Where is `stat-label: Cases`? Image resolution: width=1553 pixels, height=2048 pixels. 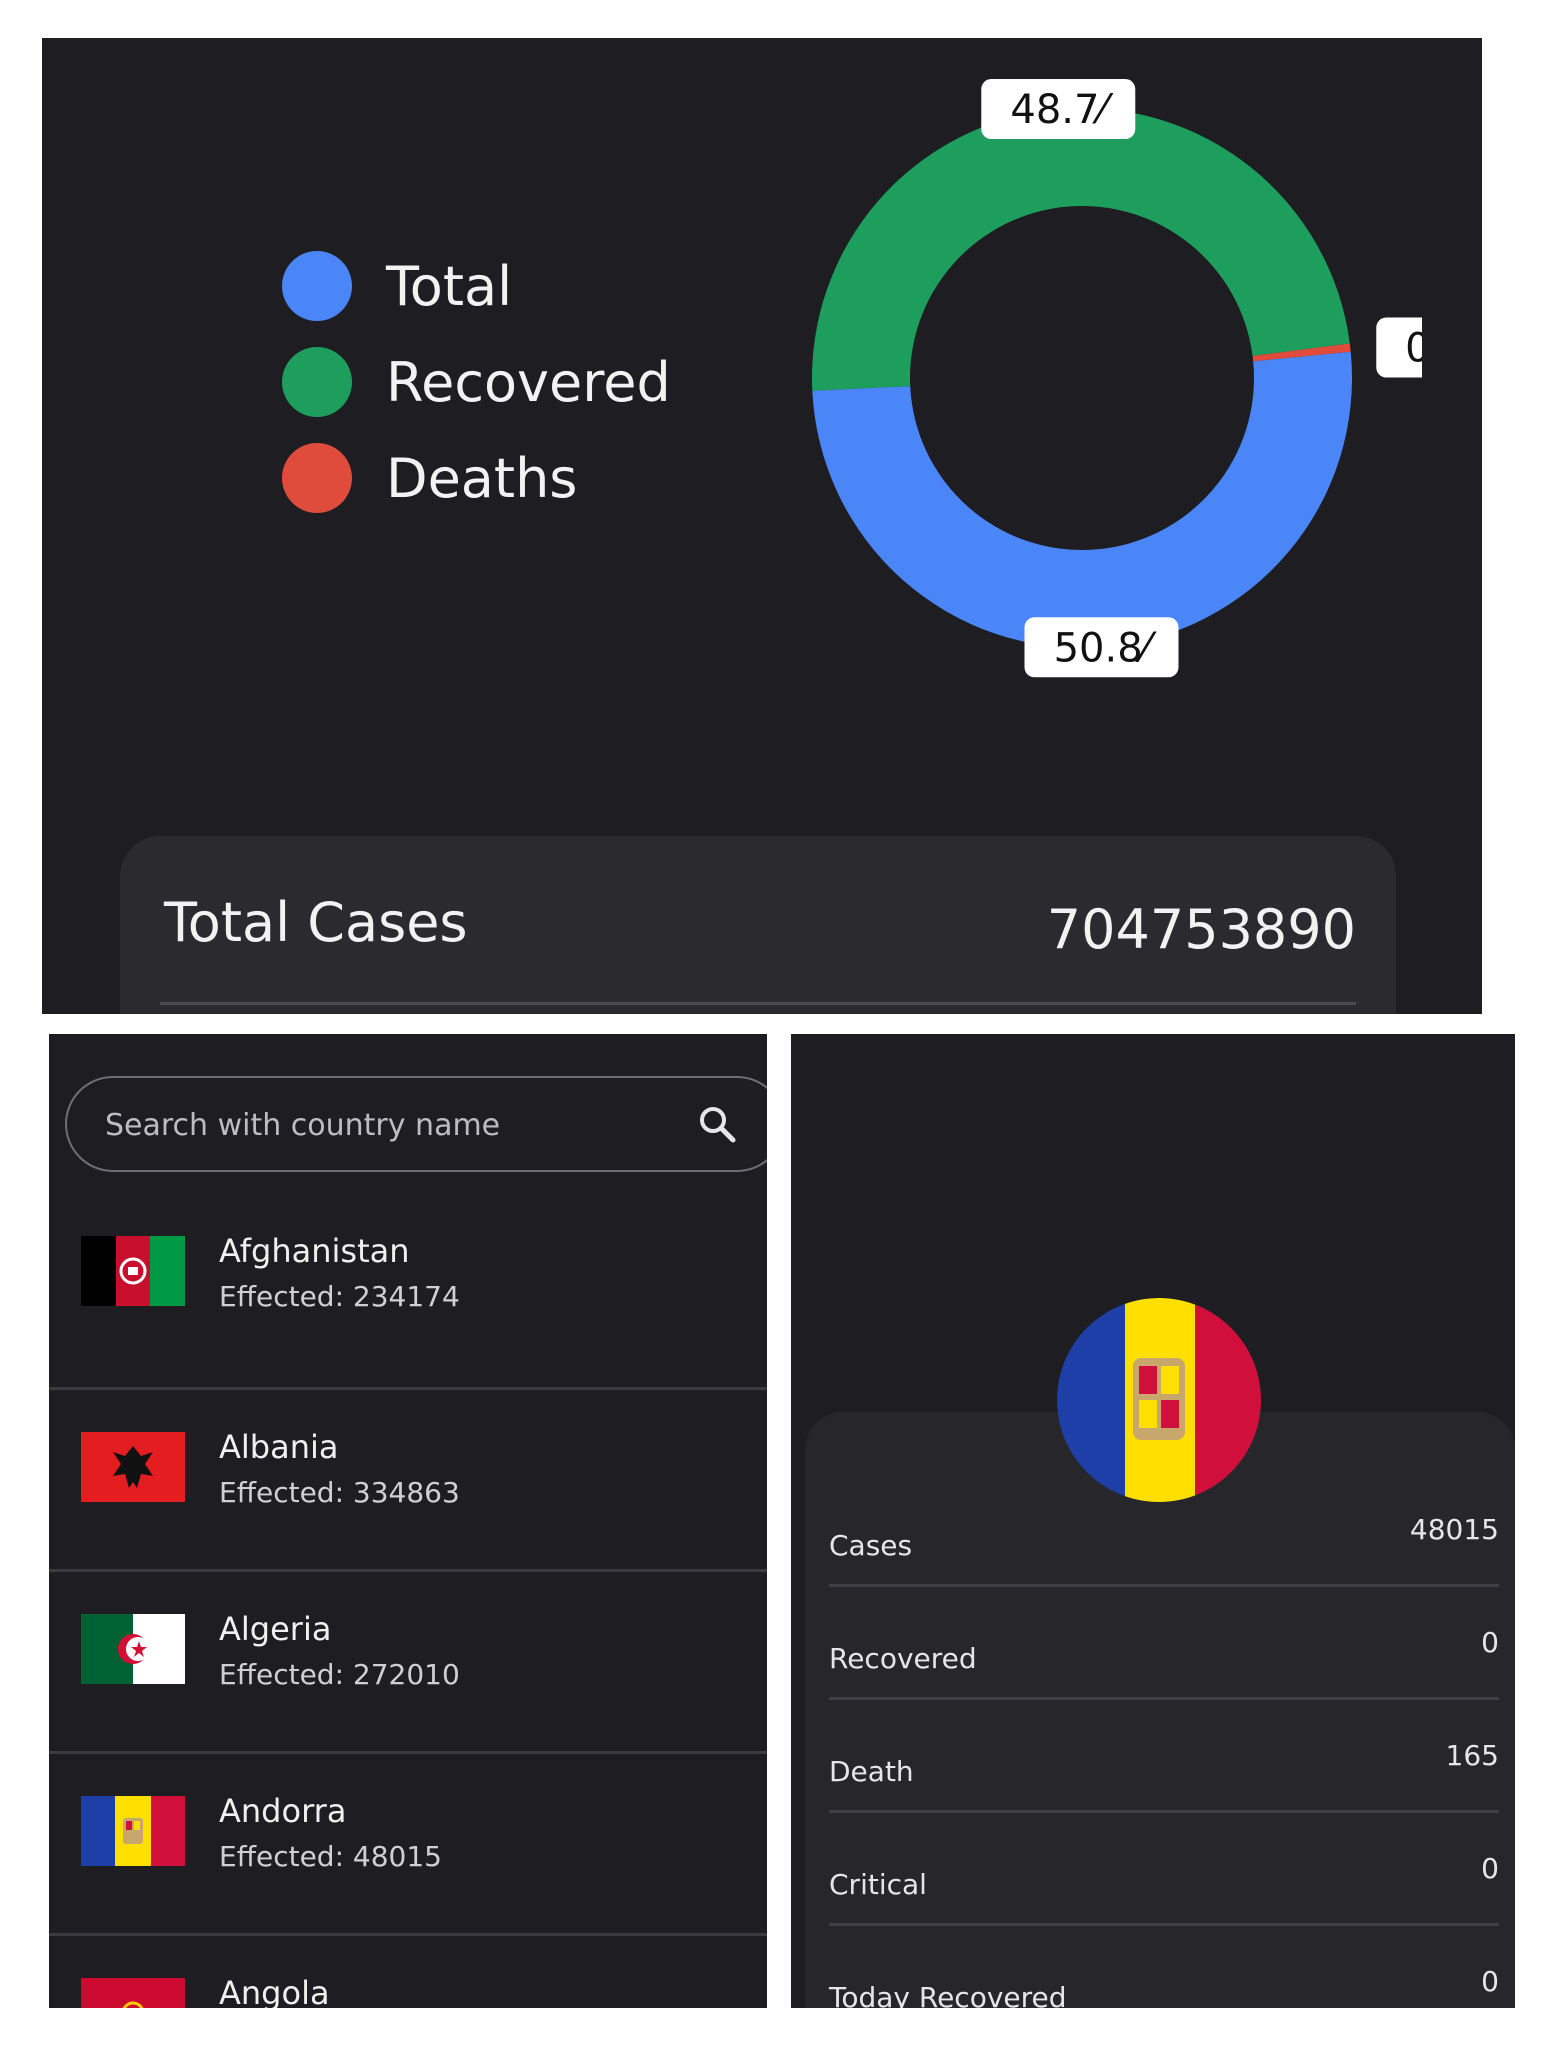 stat-label: Cases is located at coordinates (871, 1545).